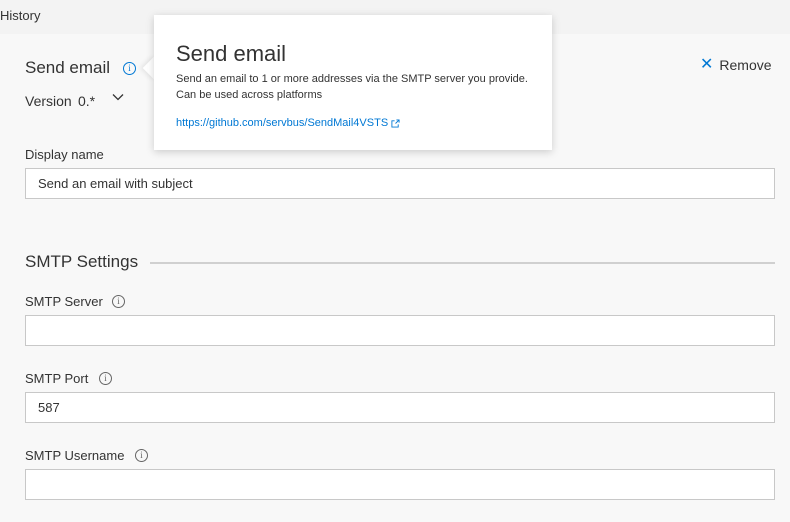 Image resolution: width=790 pixels, height=522 pixels. I want to click on smtp-username-label: SMTP Username, so click(75, 455).